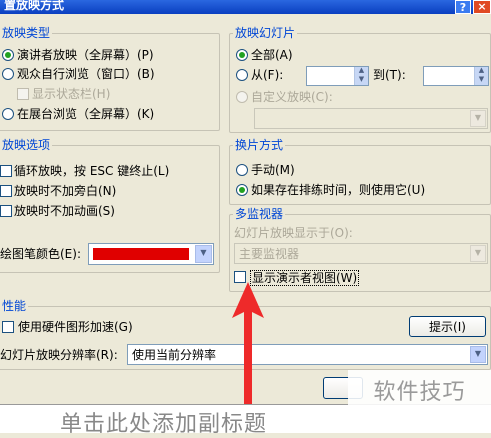  Describe the element at coordinates (86, 74) in the screenshot. I see `label-browsed-window: 观众自行浏览（窗口）(B)` at that location.